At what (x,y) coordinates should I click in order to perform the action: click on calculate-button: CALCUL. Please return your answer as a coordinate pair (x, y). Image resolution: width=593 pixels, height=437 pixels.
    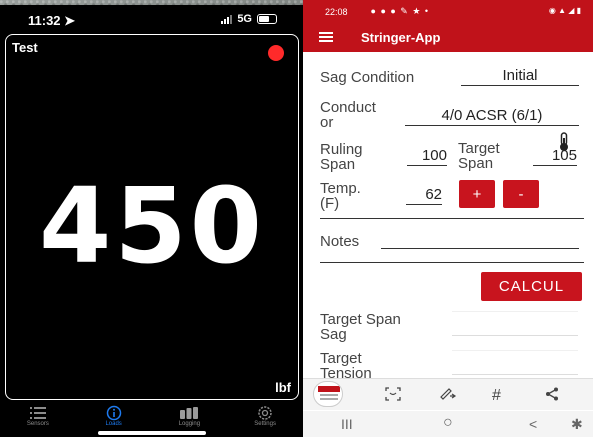
    Looking at the image, I should click on (531, 286).